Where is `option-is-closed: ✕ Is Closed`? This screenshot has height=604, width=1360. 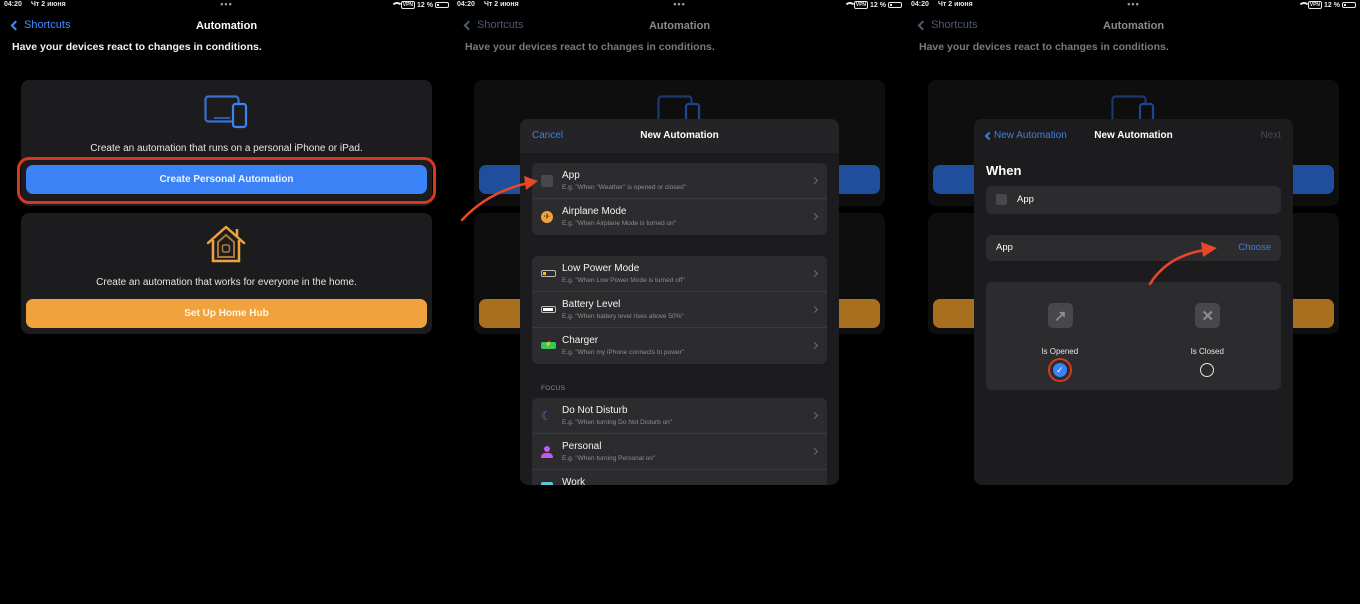
option-is-closed: ✕ Is Closed is located at coordinates (1208, 336).